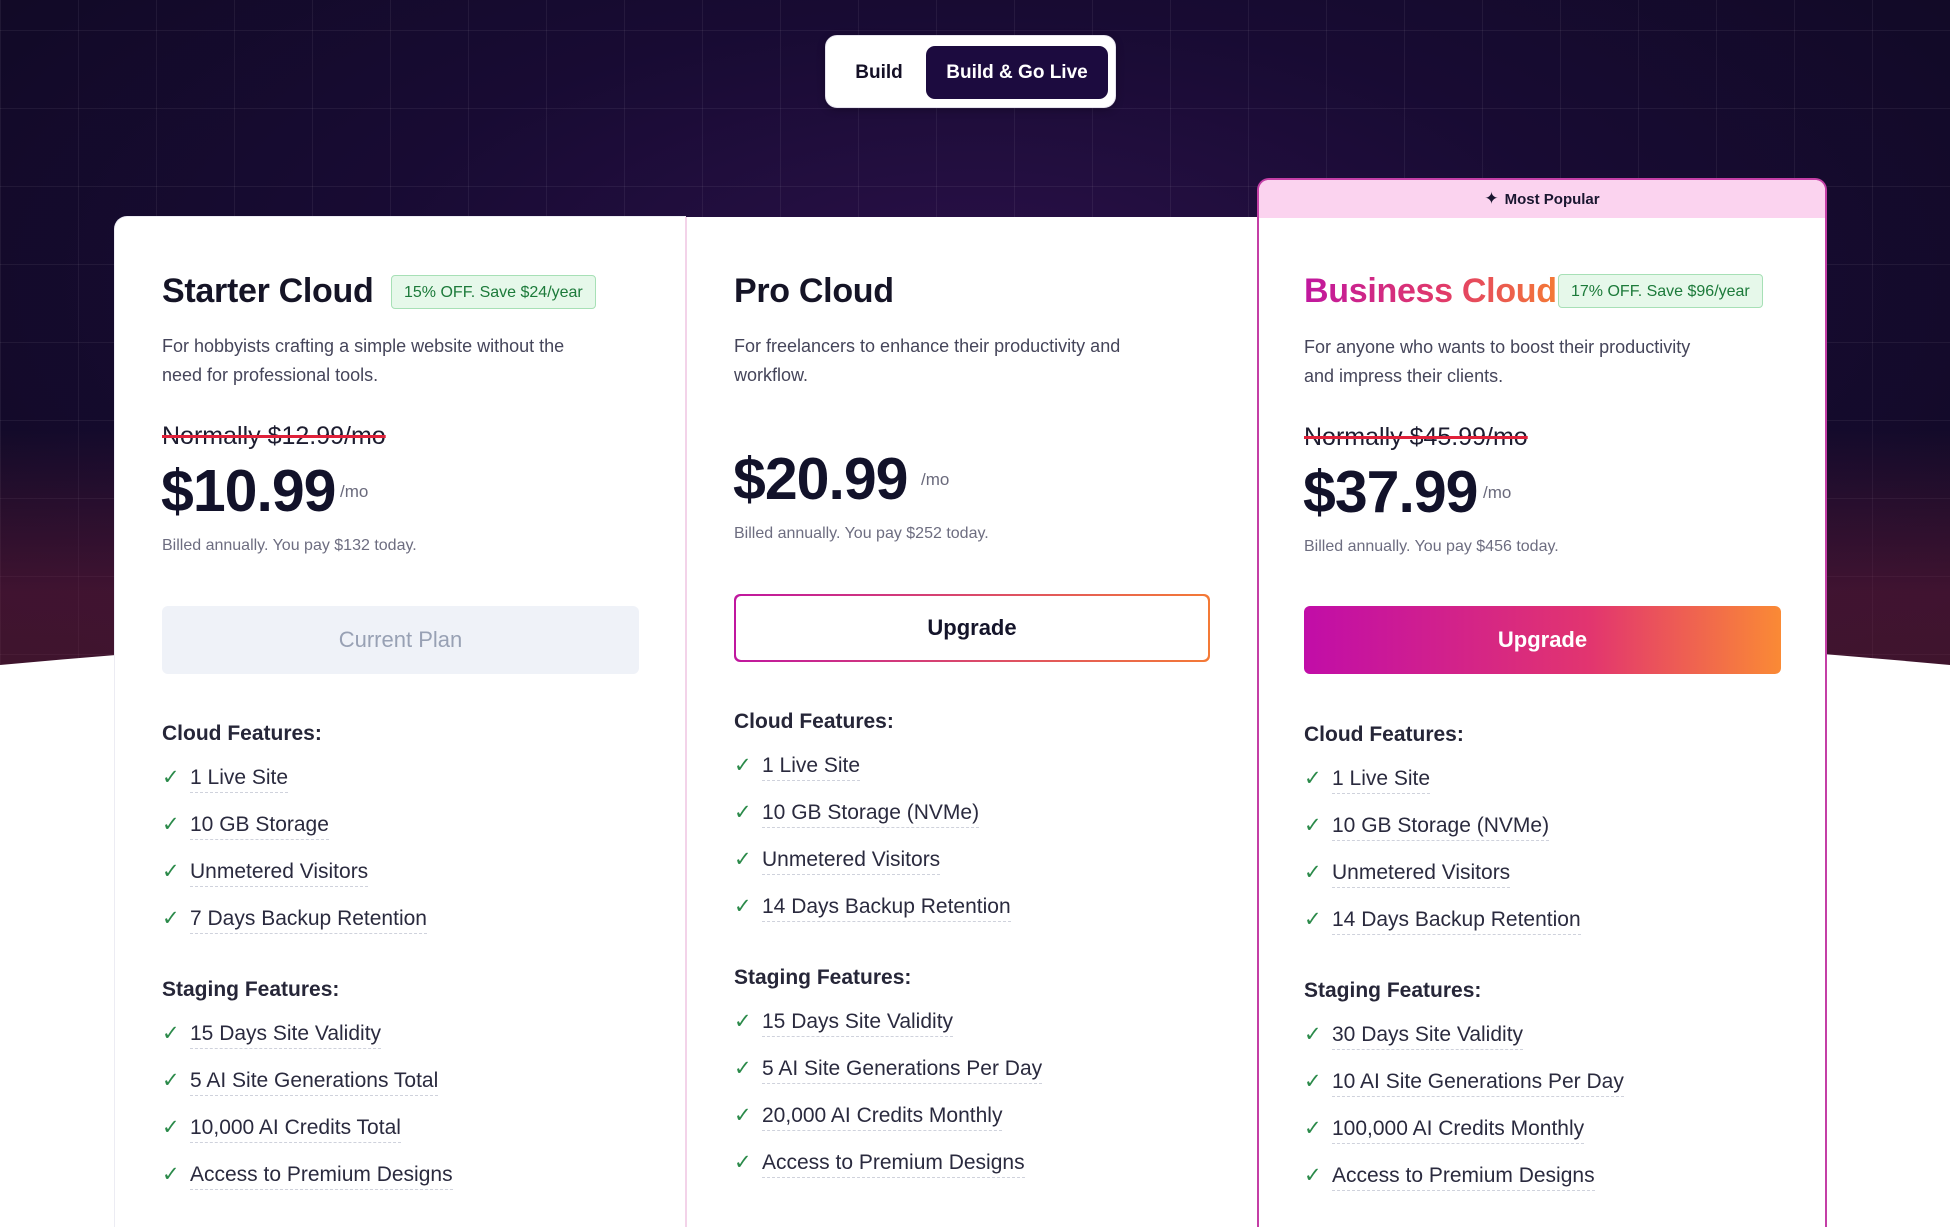 The height and width of the screenshot is (1227, 1950). Describe the element at coordinates (400, 640) in the screenshot. I see `current-plan-button: Current Plan` at that location.